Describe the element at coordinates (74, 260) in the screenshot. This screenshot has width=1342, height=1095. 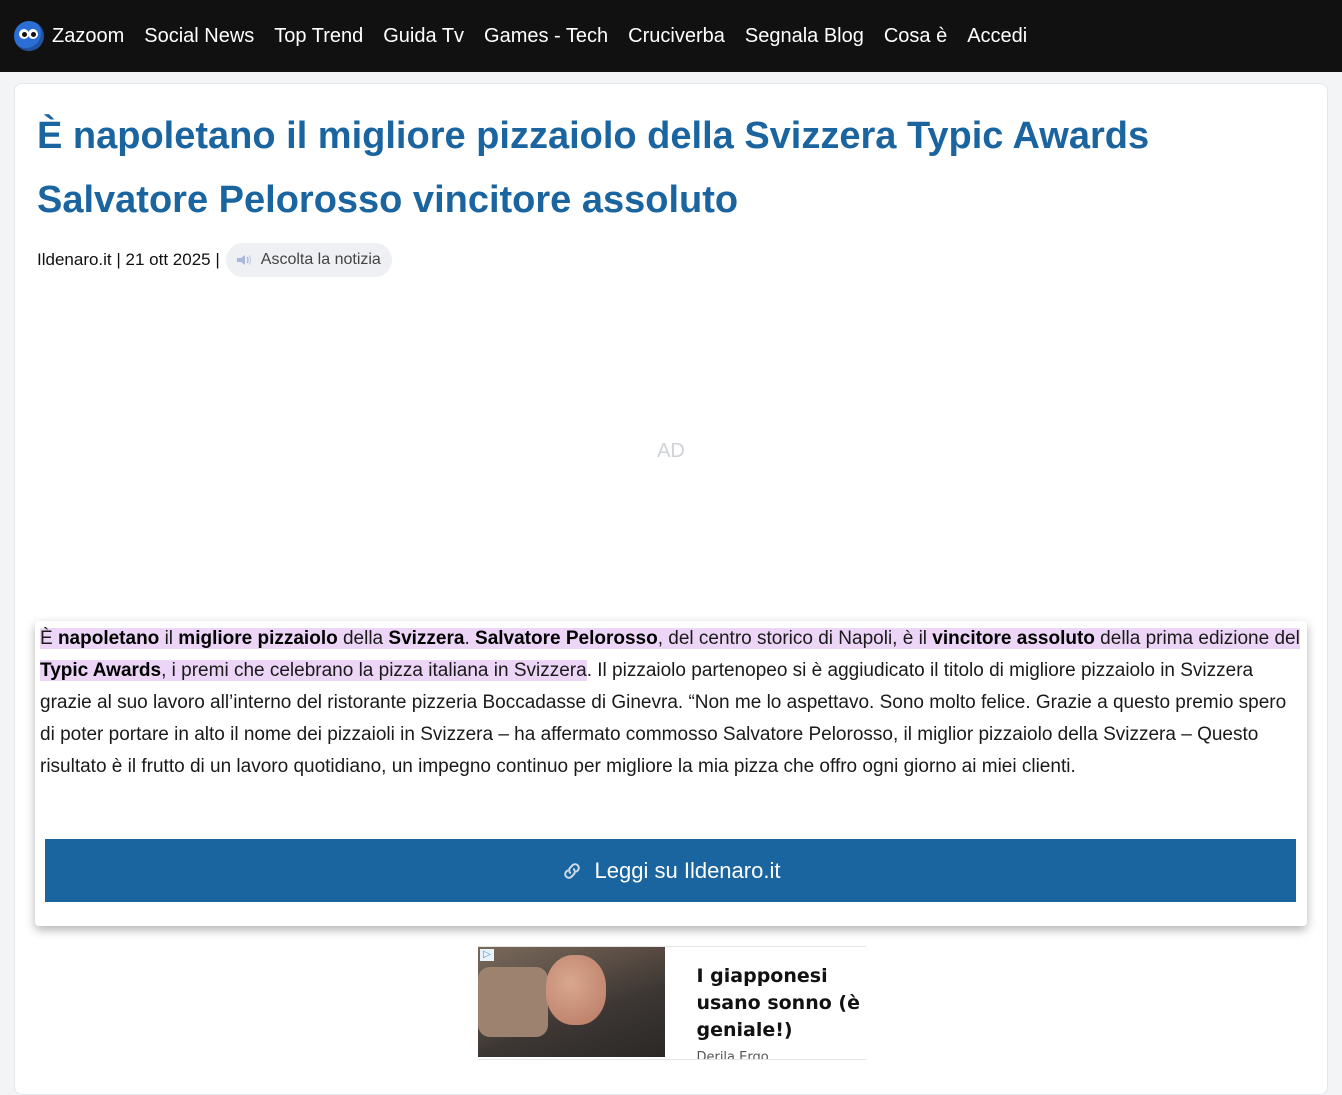
I see `article-source: Ildenaro.it` at that location.